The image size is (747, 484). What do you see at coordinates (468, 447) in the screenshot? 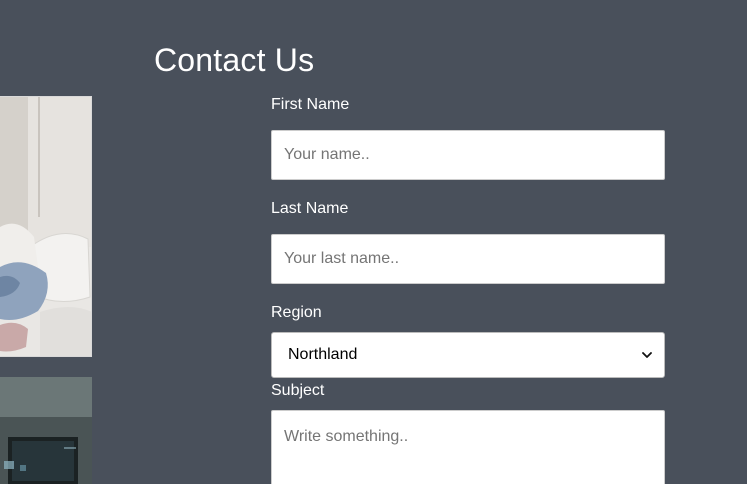
I see `subject-textarea` at bounding box center [468, 447].